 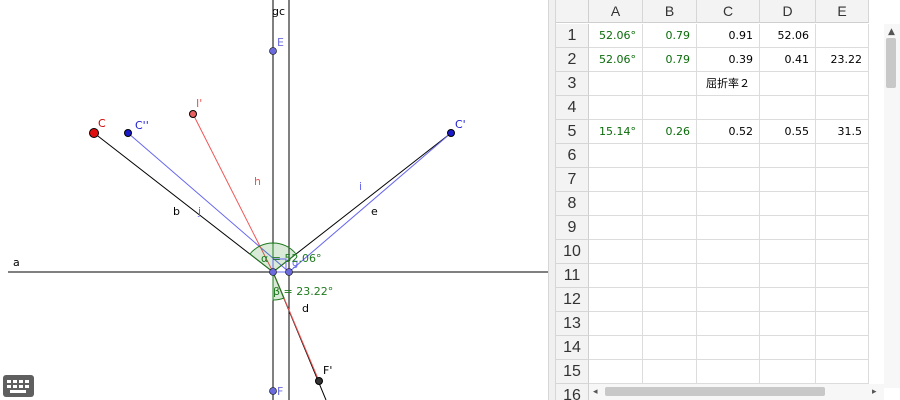 I want to click on cell-B9, so click(x=670, y=228).